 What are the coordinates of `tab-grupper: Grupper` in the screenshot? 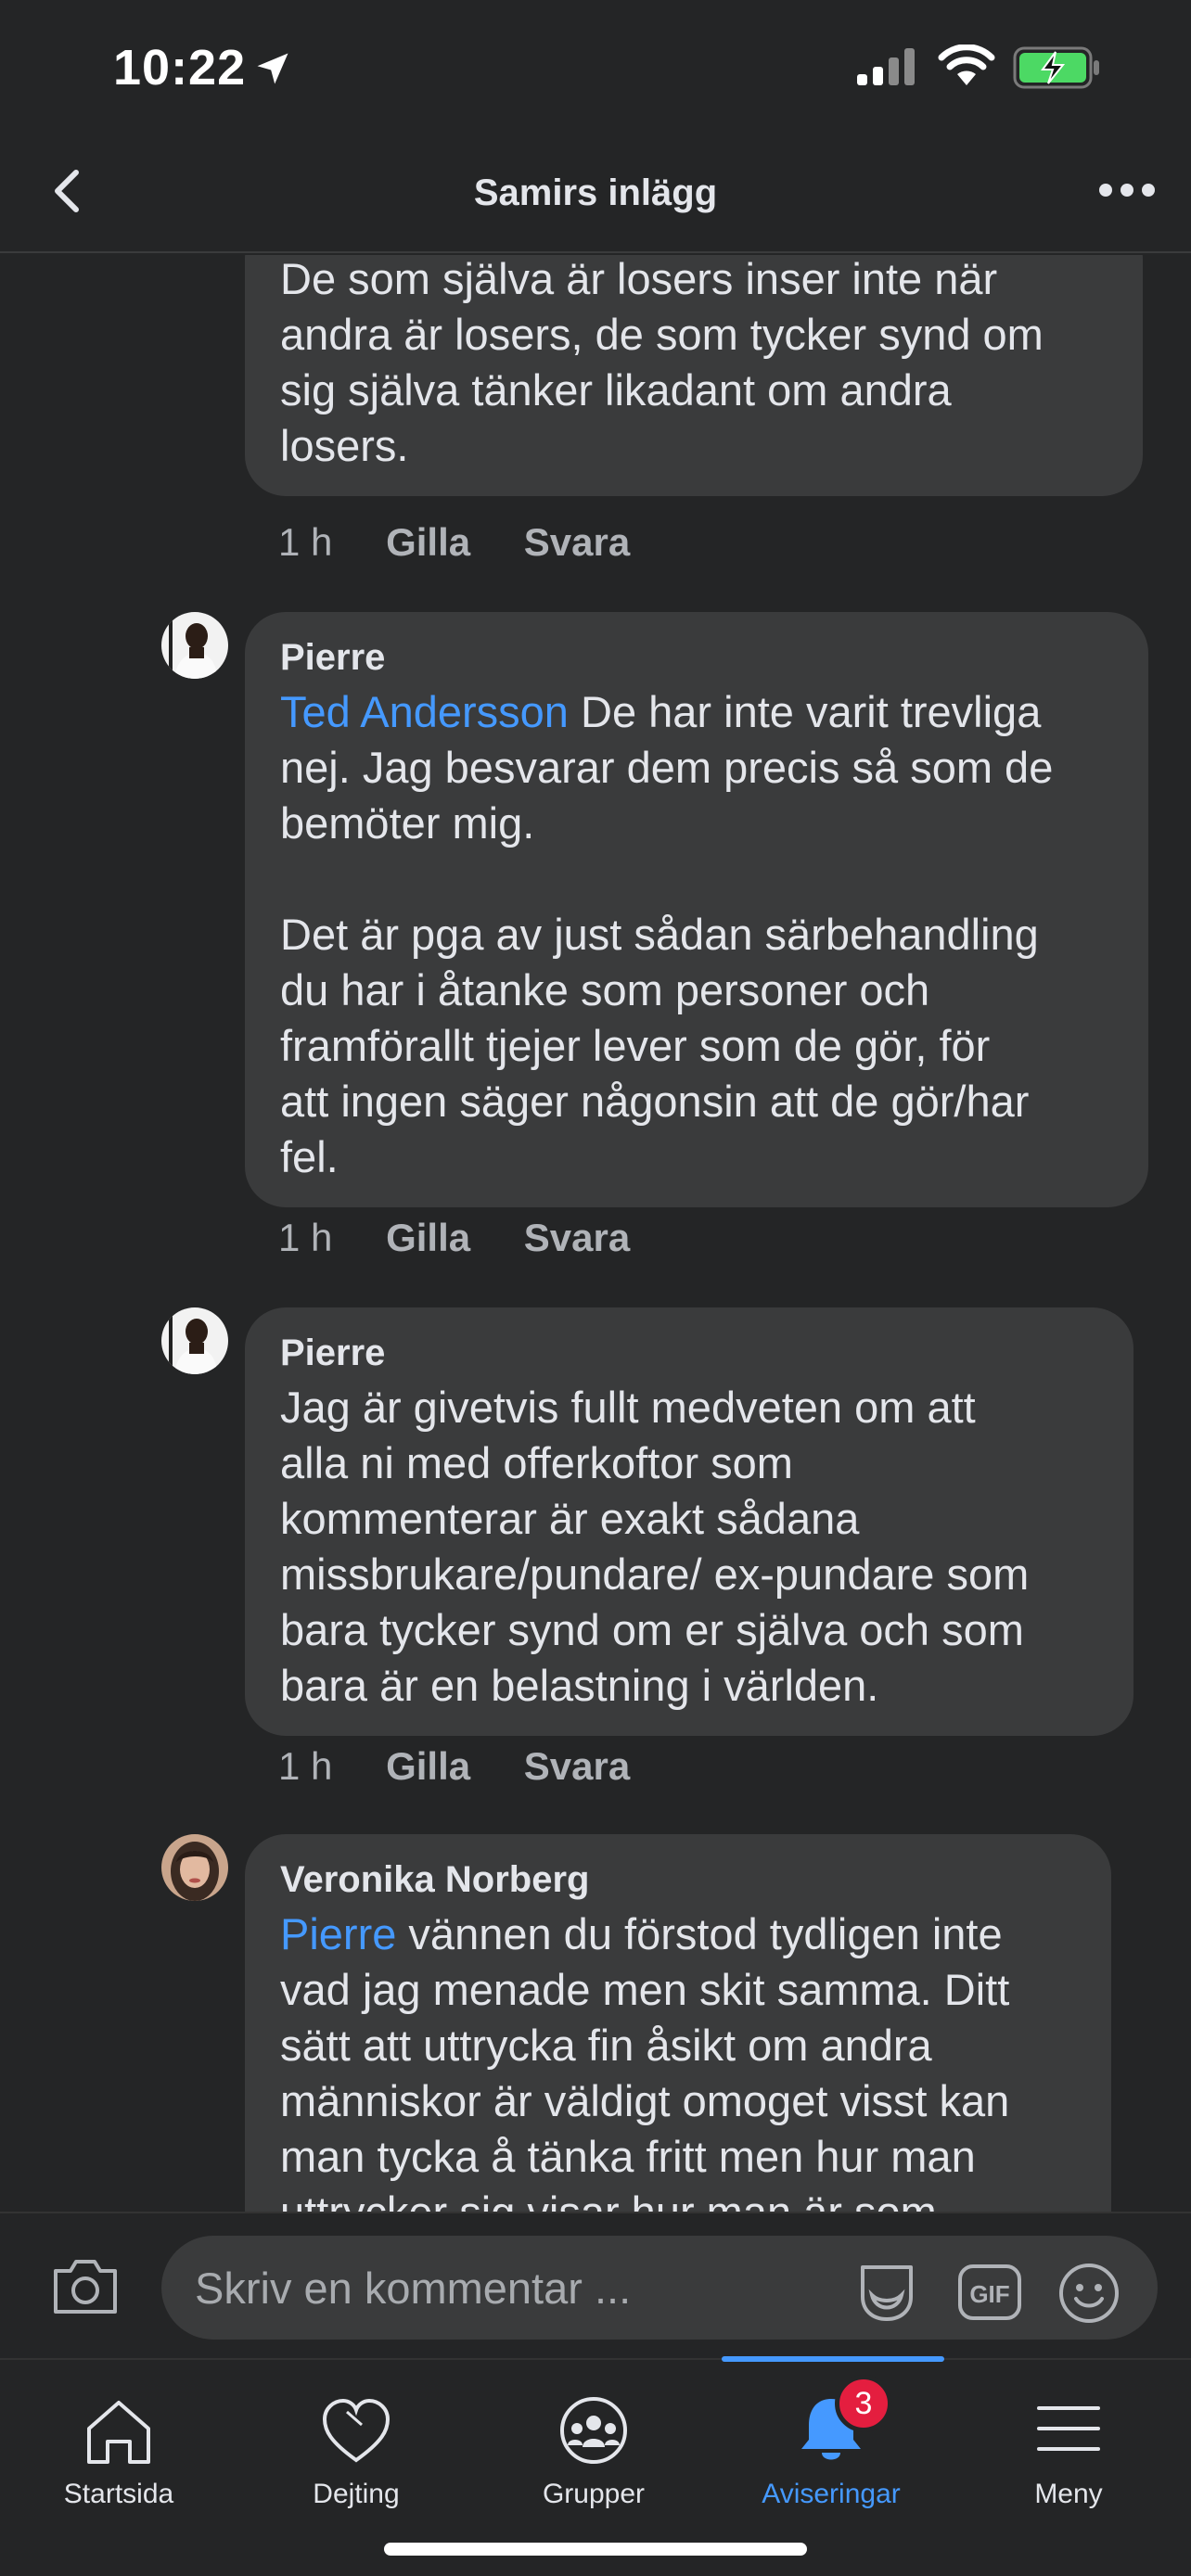 It's located at (593, 2444).